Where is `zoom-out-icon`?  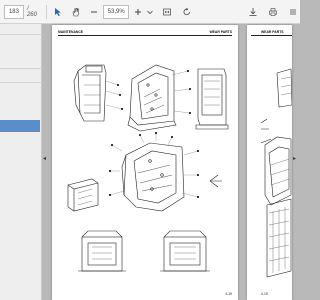
zoom-out-icon is located at coordinates (94, 12).